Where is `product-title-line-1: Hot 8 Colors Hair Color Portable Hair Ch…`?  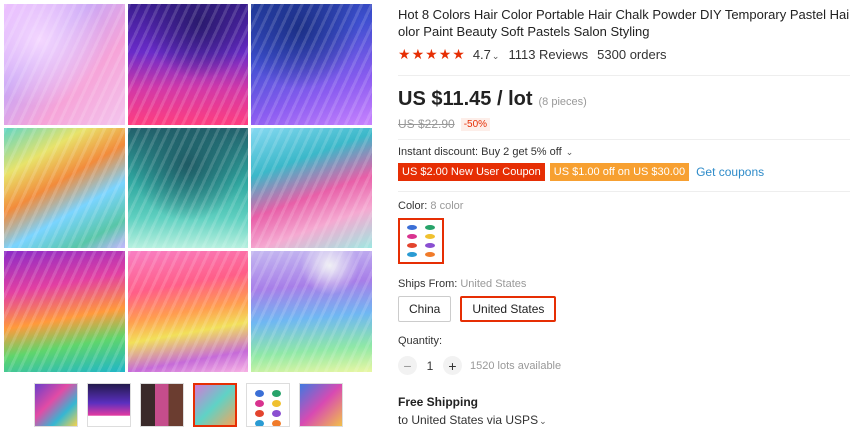
product-title-line-1: Hot 8 Colors Hair Color Portable Hair Ch… is located at coordinates (624, 14).